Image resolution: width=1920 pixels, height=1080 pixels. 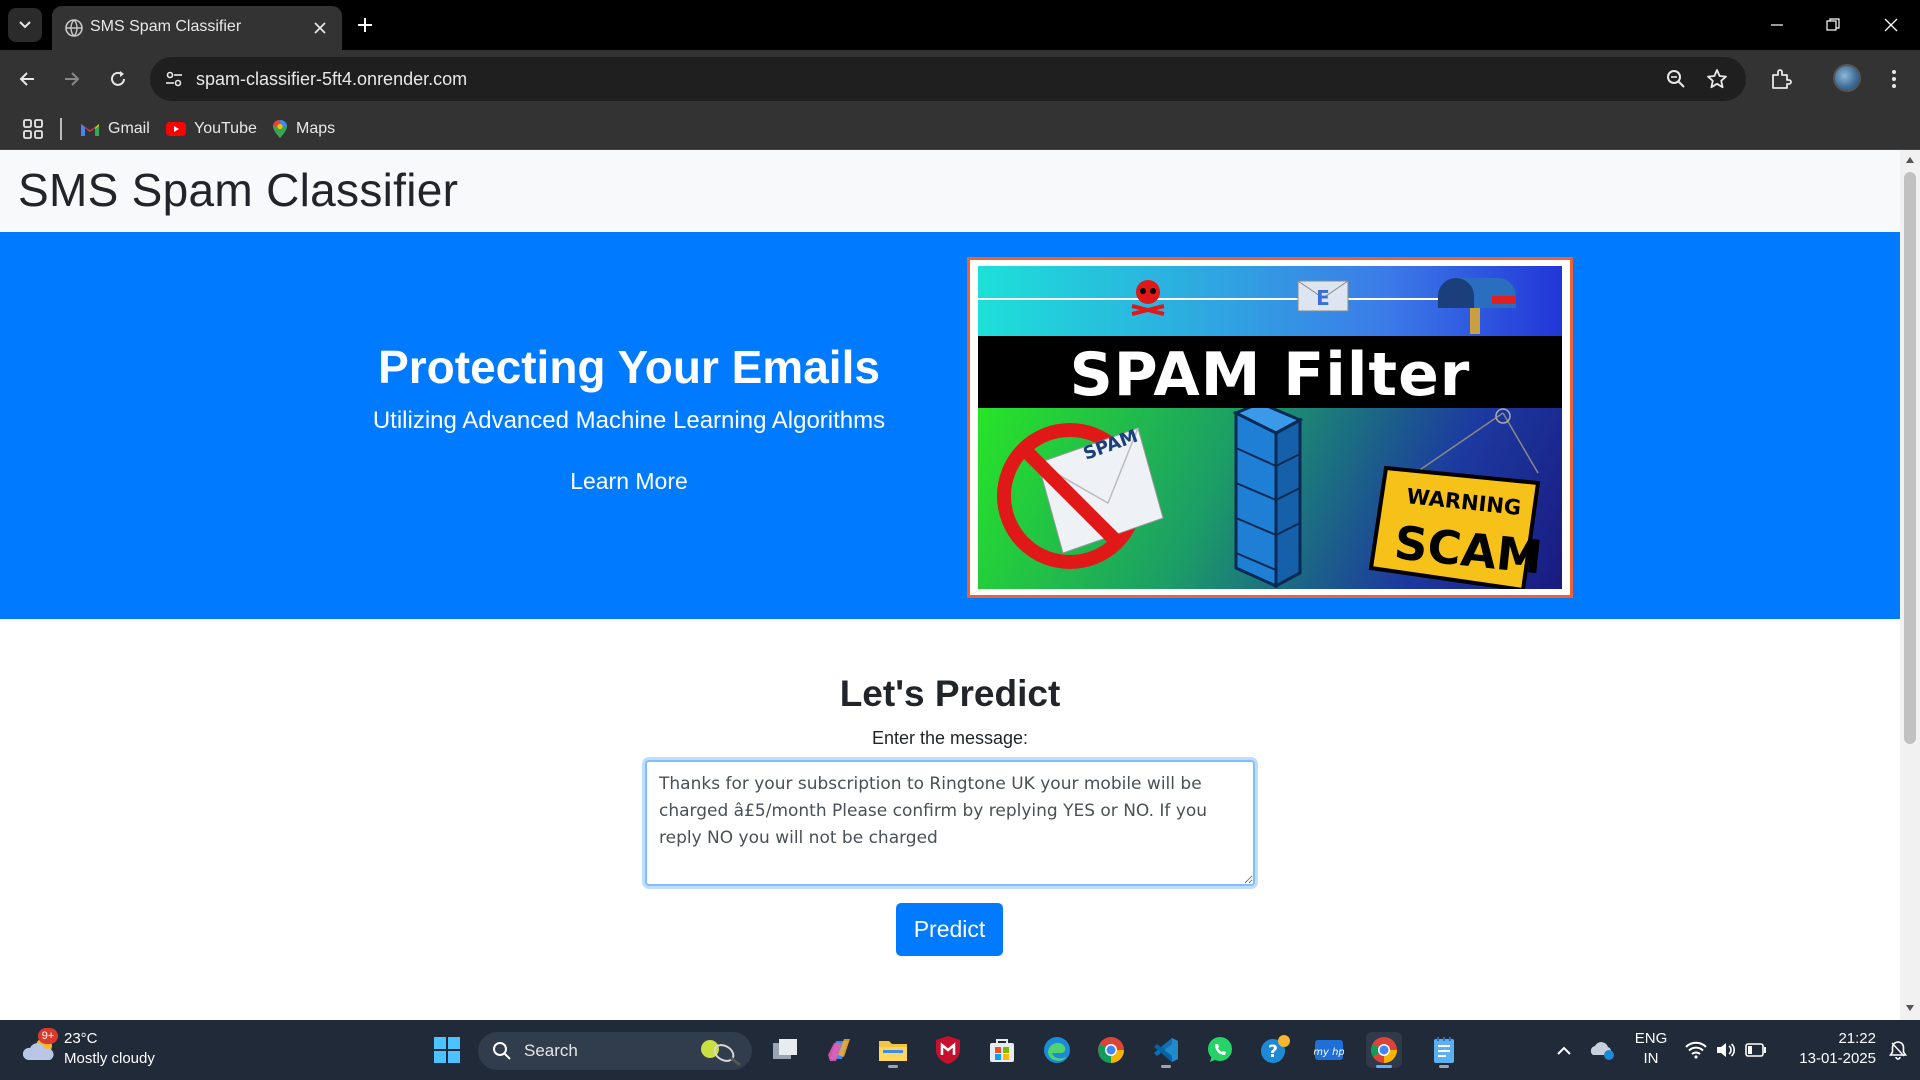 I want to click on chevron-down-icon, so click(x=25, y=25).